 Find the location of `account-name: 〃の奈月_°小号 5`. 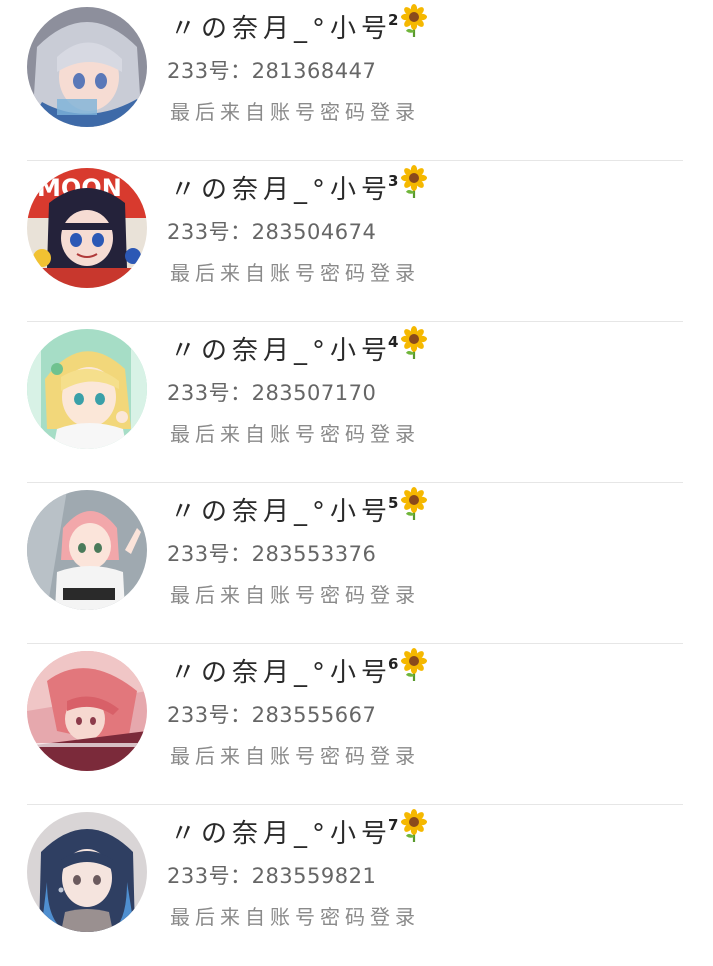

account-name: 〃の奈月_°小号 5 is located at coordinates (299, 507).